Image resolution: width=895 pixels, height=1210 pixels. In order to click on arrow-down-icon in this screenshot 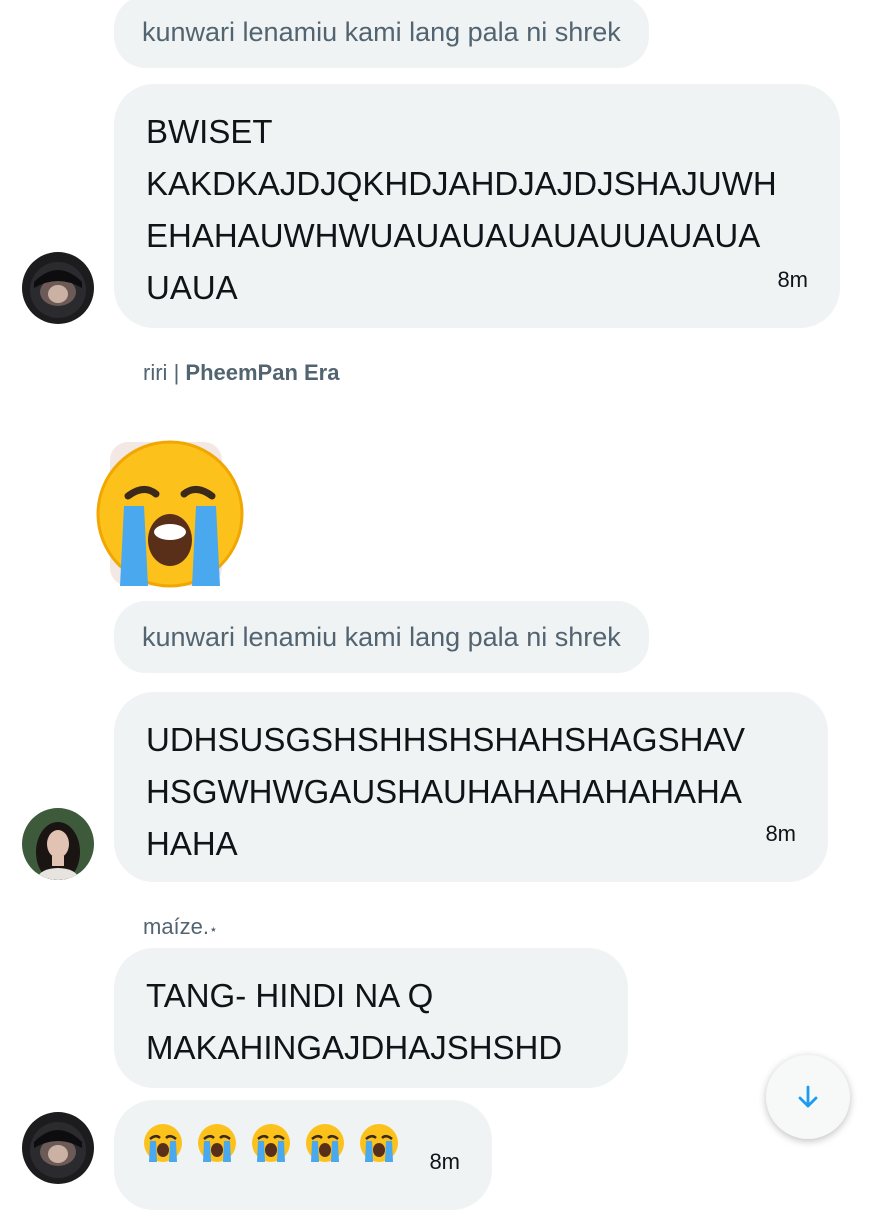, I will do `click(808, 1096)`.